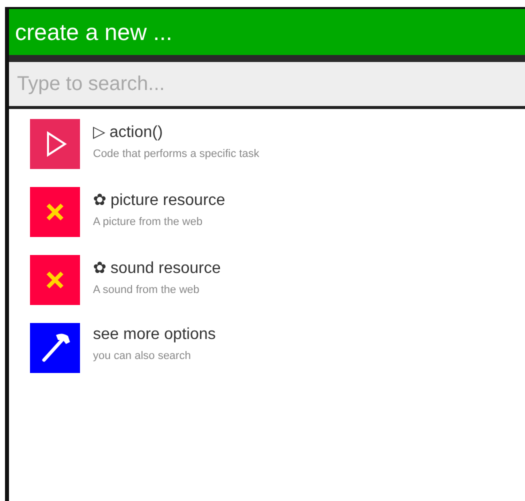  Describe the element at coordinates (176, 154) in the screenshot. I see `item-description: Code that performs a specific task` at that location.